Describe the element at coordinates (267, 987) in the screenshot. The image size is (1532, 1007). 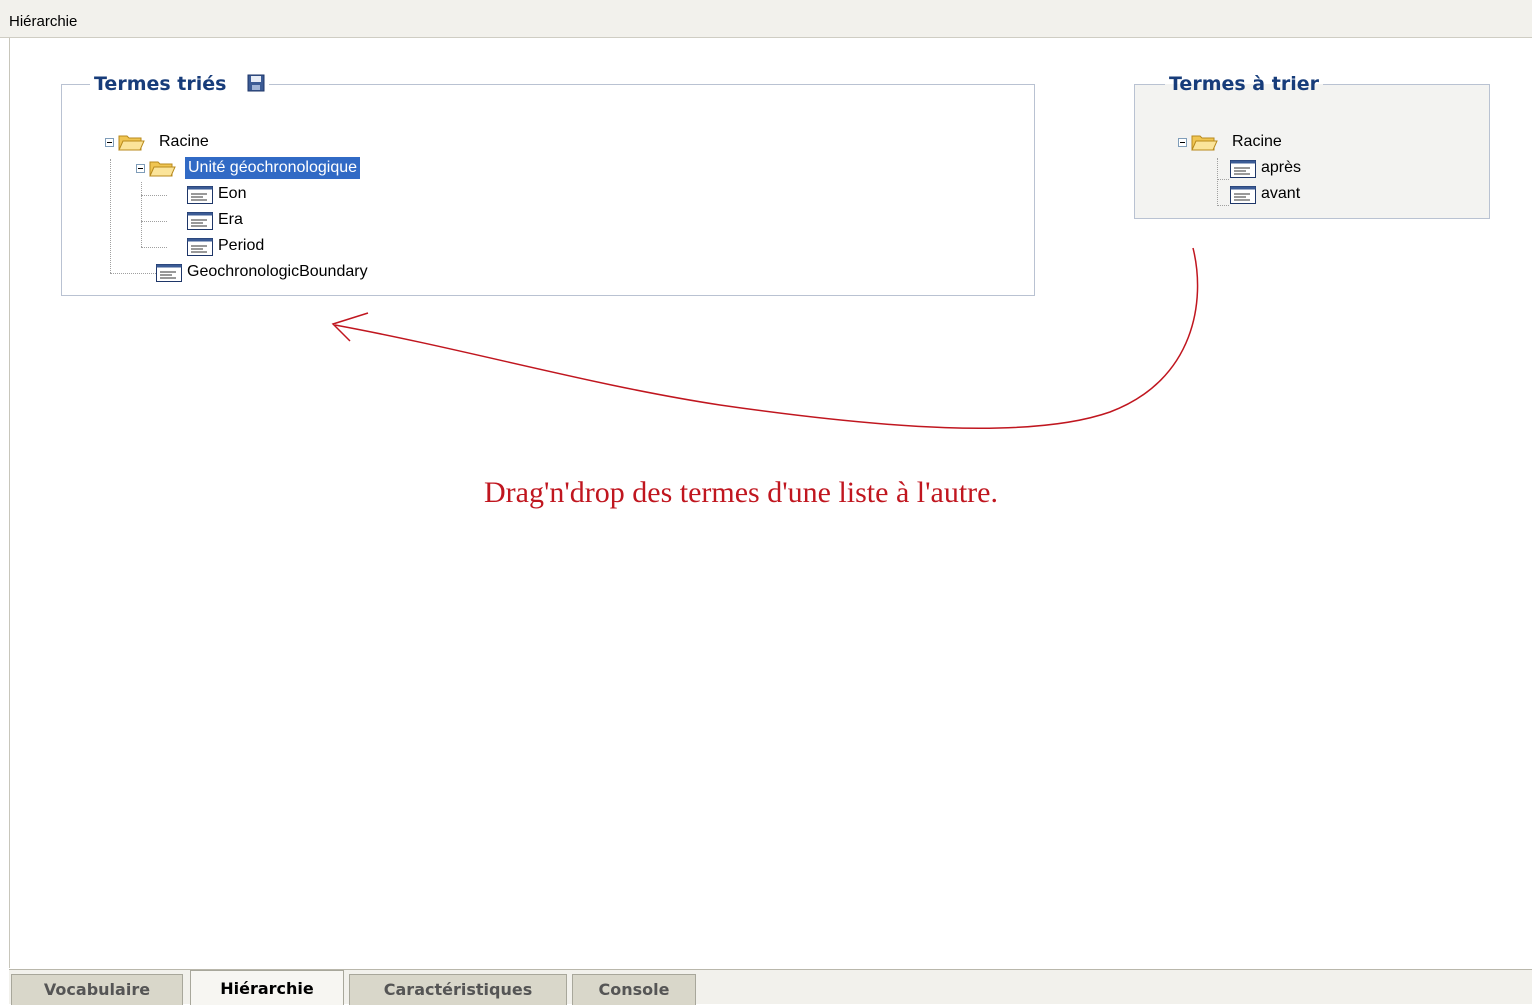
I see `tab-hierarchie: Hiérarchie` at that location.